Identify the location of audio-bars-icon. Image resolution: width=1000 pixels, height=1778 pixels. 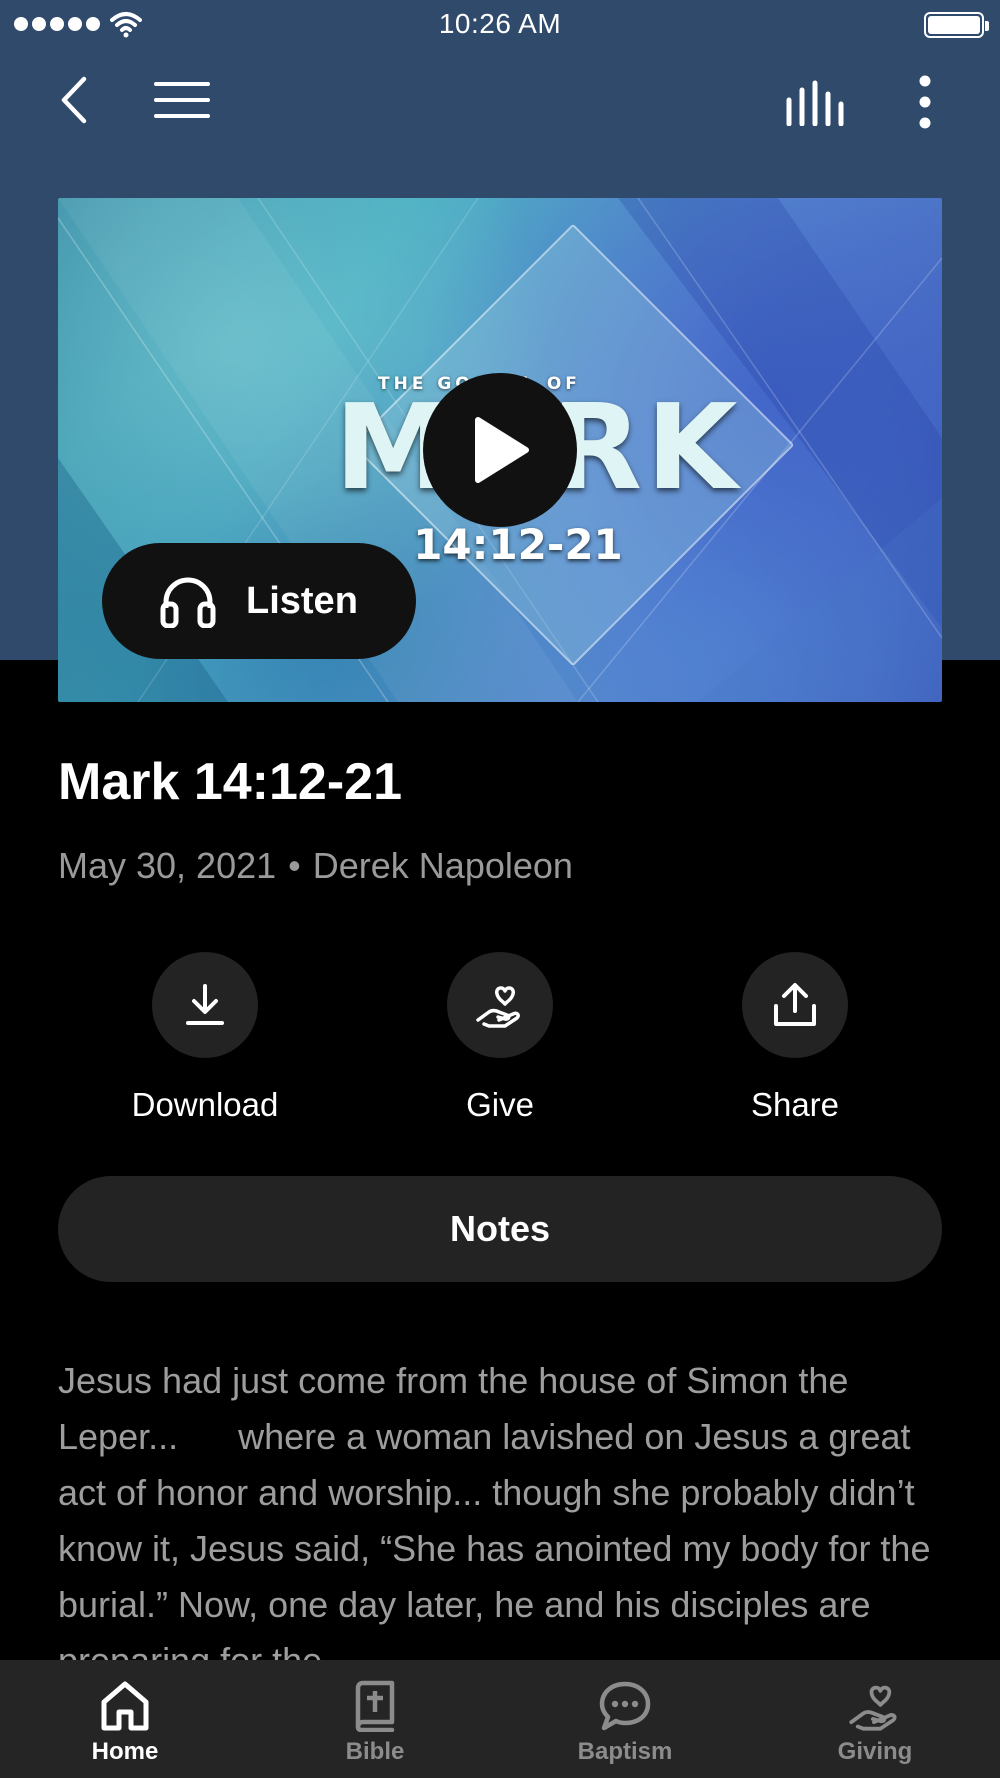
(815, 103).